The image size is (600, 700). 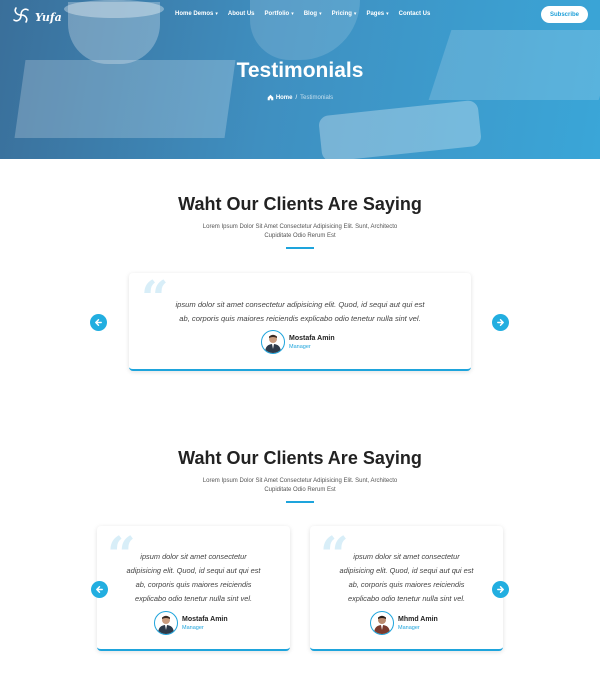 I want to click on swirl-logo-icon, so click(x=21, y=17).